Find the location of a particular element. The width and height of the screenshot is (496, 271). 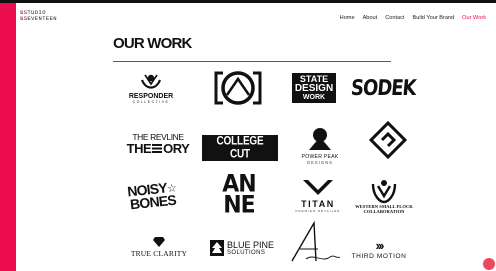

logo-college-cut: COLLEGE CUT is located at coordinates (240, 148).